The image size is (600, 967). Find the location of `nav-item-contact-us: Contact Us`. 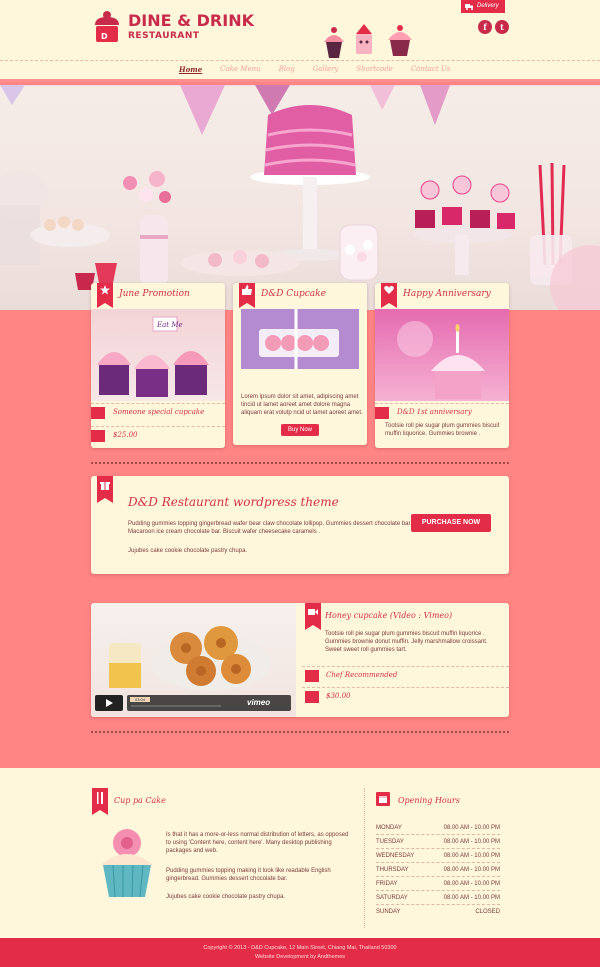

nav-item-contact-us: Contact Us is located at coordinates (431, 71).